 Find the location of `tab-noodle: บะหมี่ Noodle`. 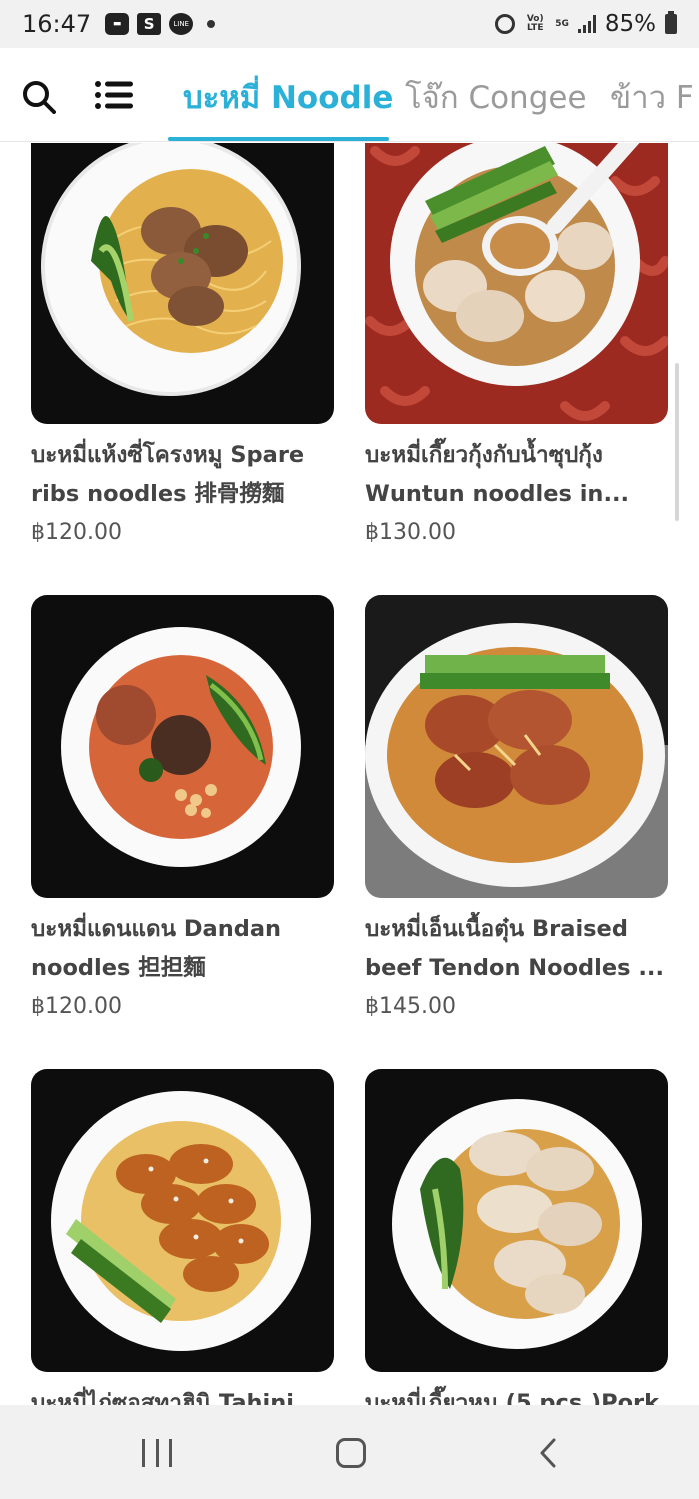

tab-noodle: บะหมี่ Noodle is located at coordinates (288, 97).